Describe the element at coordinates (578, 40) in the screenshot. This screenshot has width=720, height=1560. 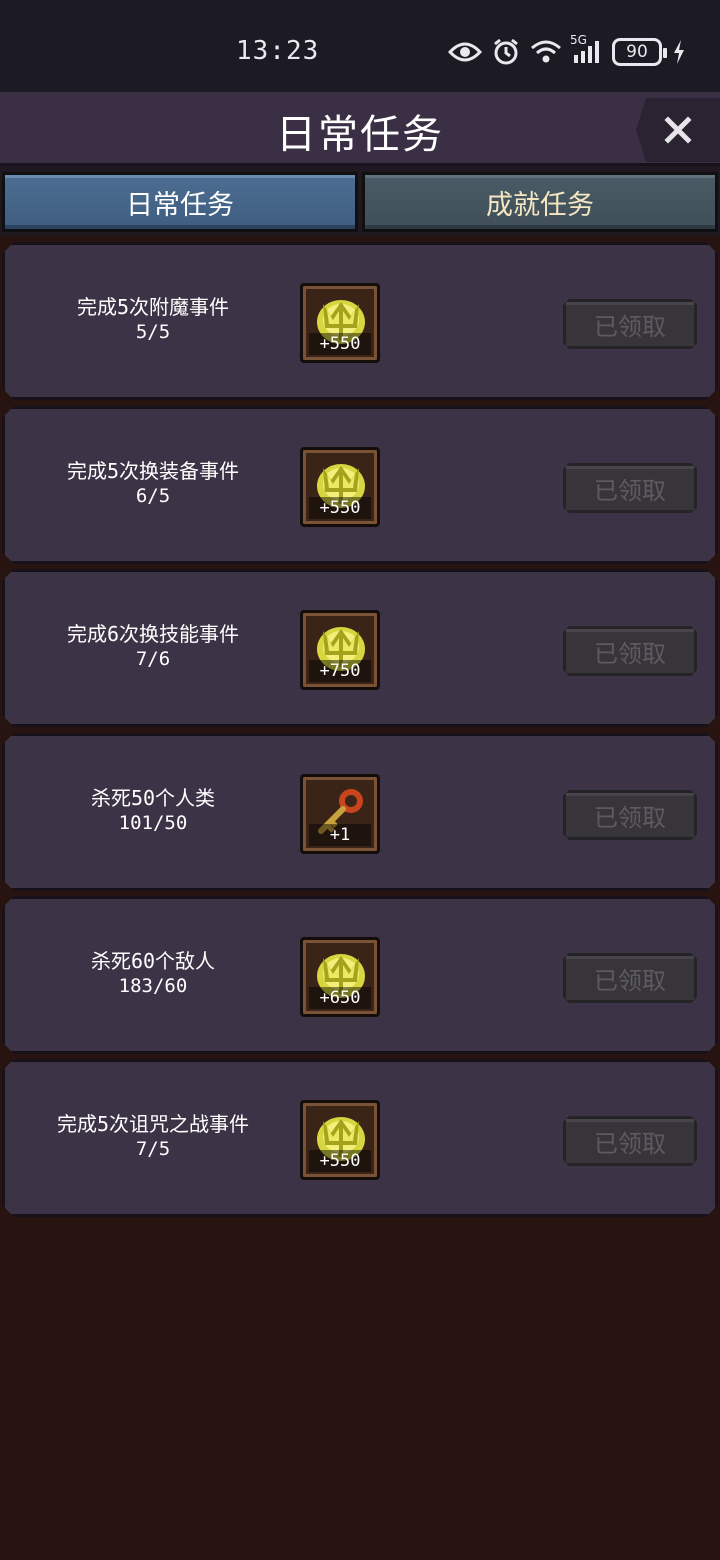
I see `network-label: 5G` at that location.